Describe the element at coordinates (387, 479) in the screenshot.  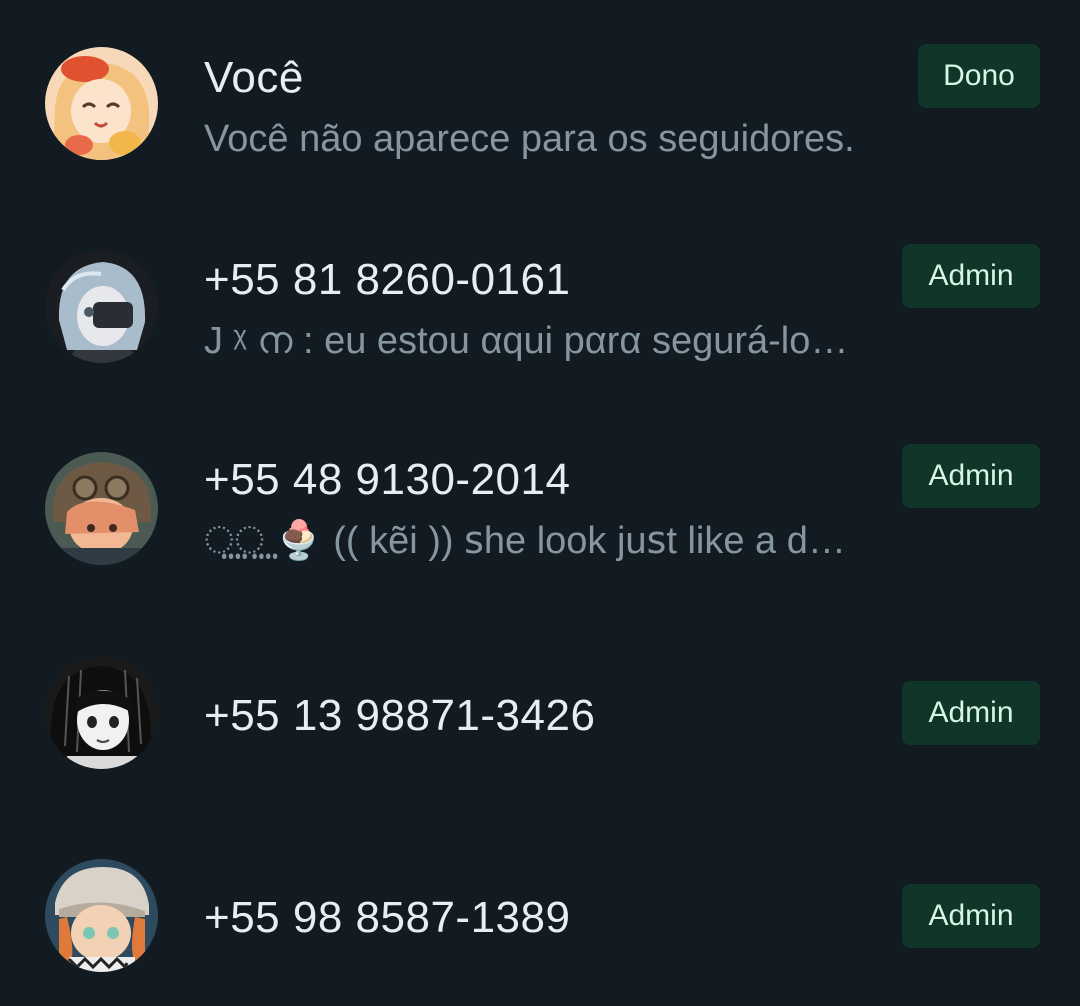
I see `participant-name: +55 48 9130-2014` at that location.